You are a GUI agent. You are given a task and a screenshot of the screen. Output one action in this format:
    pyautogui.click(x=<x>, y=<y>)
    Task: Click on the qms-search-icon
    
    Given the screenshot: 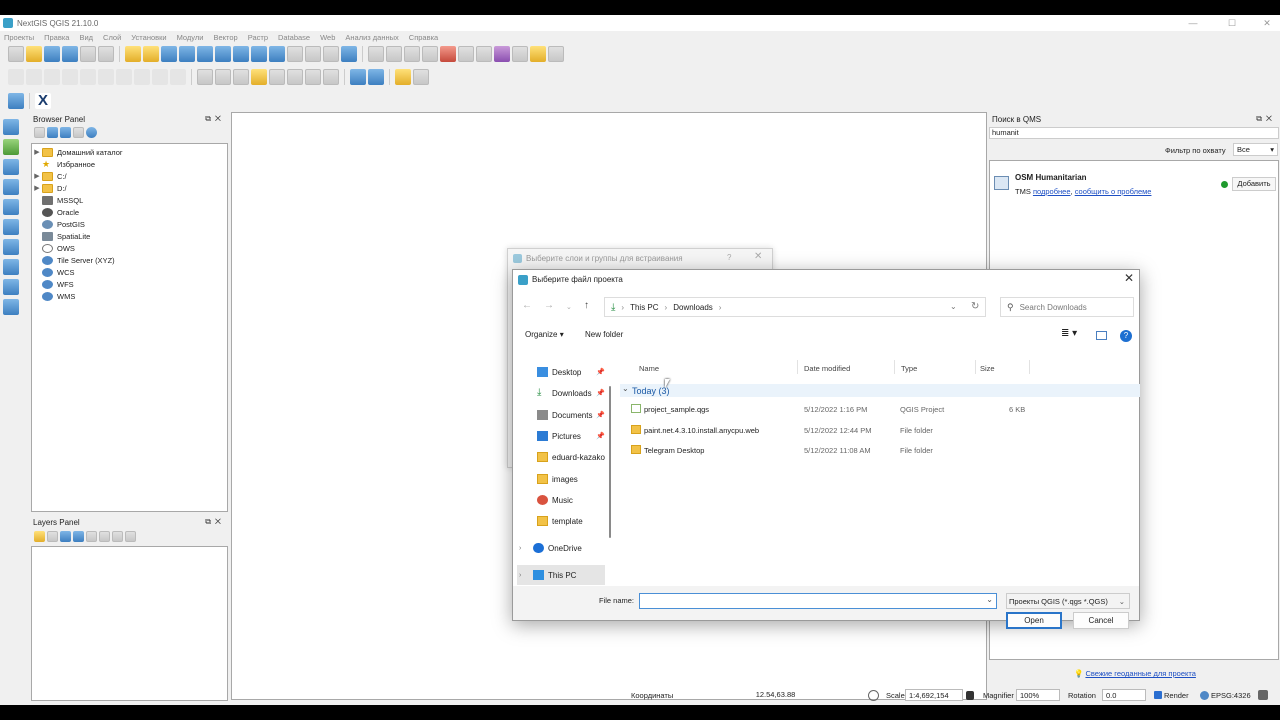 What is the action you would take?
    pyautogui.click(x=358, y=77)
    